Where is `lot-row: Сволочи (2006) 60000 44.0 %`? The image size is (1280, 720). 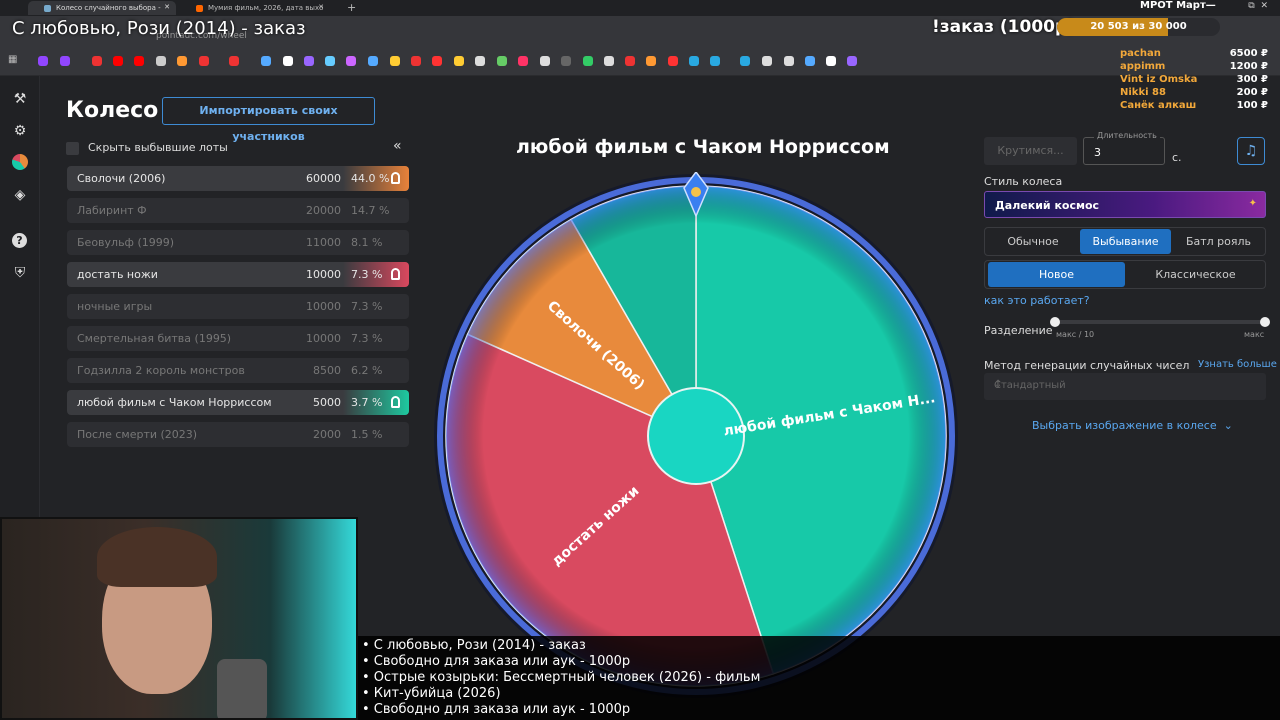
lot-row: Сволочи (2006) 60000 44.0 % is located at coordinates (238, 178).